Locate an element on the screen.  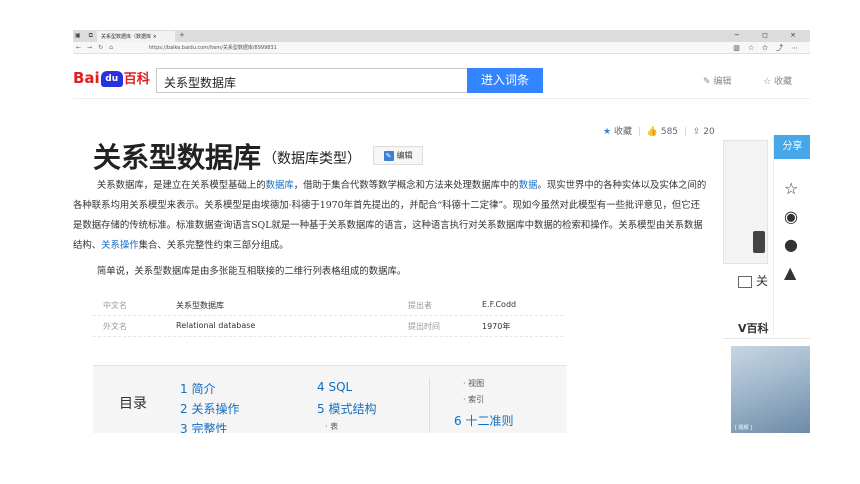
share-panel: 分享 ☆ ◉ ● ▲ is located at coordinates (791, 235).